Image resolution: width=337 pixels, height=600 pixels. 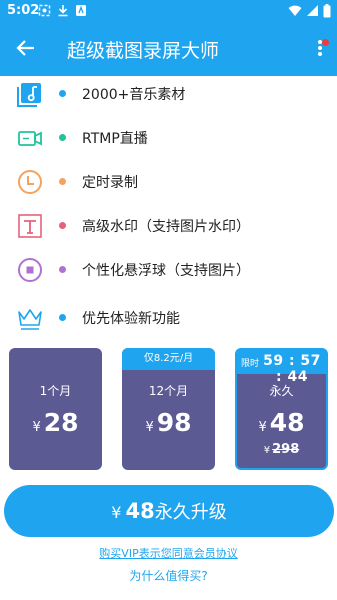 I want to click on timer-value: 59 : 57 : 44, so click(x=292, y=369).